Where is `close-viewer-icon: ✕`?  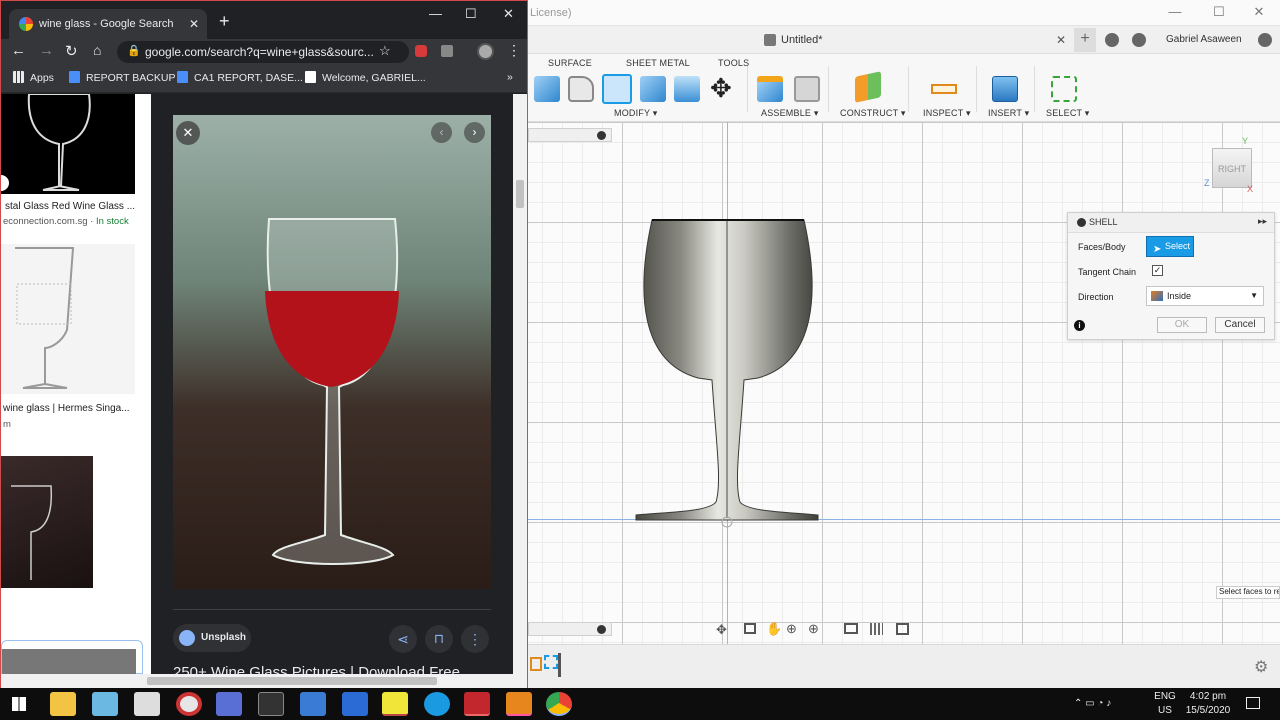
close-viewer-icon: ✕ is located at coordinates (188, 133).